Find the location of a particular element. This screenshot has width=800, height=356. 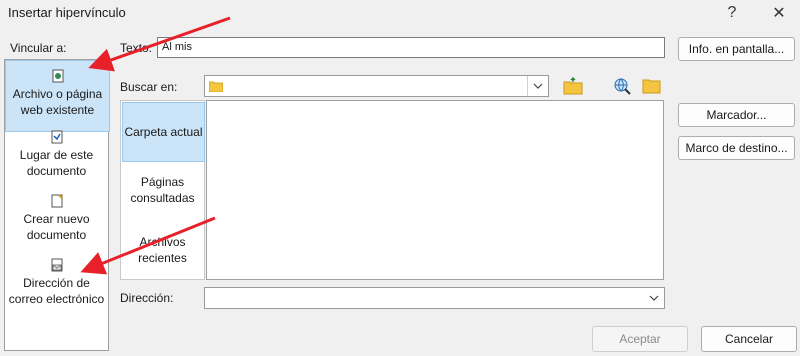

look-in-dropdown-button is located at coordinates (537, 86).